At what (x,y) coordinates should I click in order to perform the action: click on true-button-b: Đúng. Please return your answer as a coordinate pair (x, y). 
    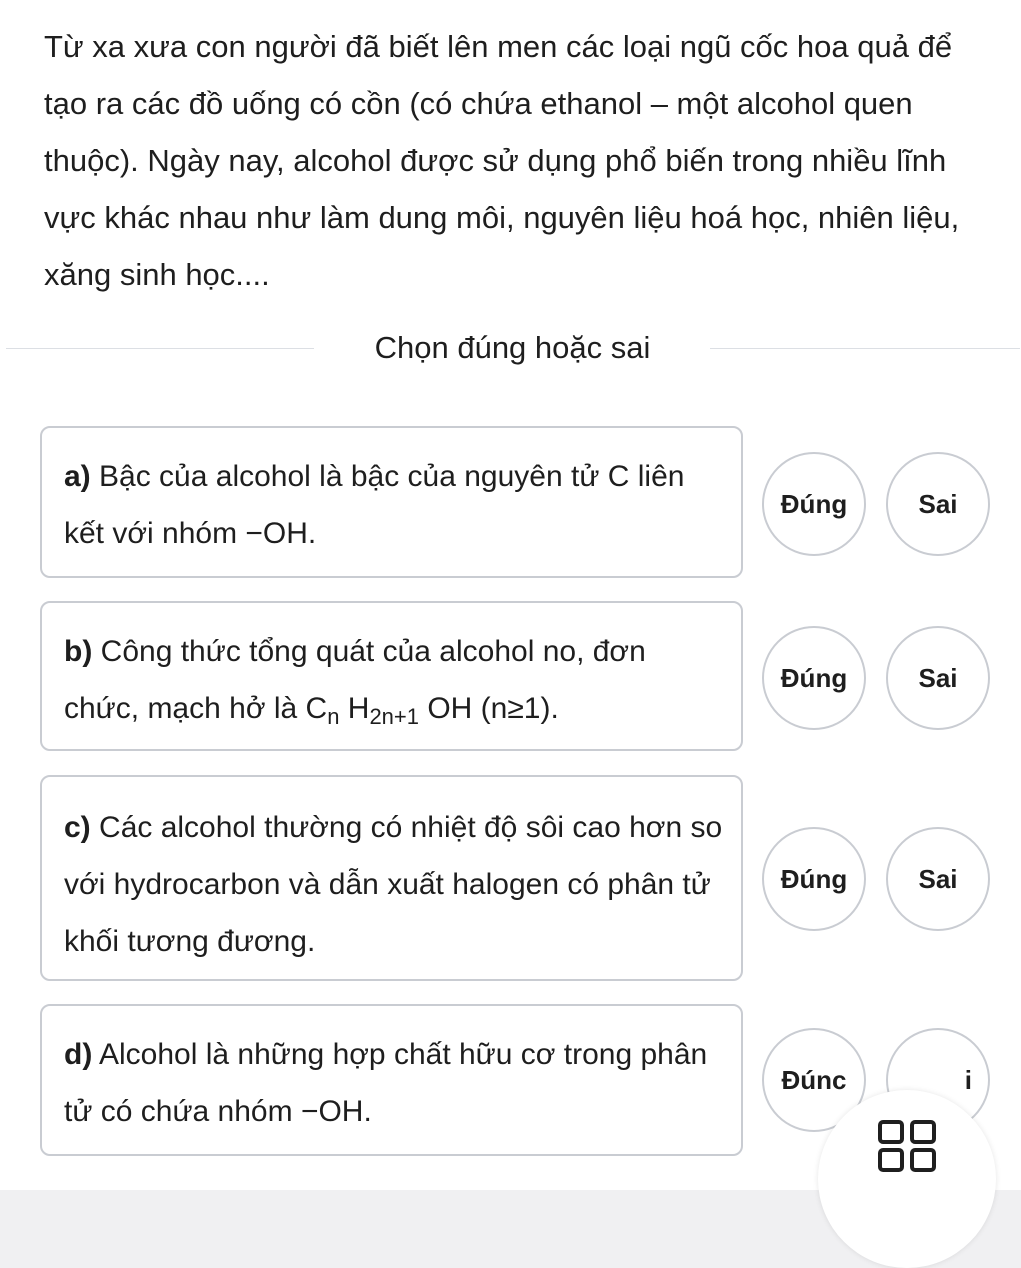
    Looking at the image, I should click on (814, 678).